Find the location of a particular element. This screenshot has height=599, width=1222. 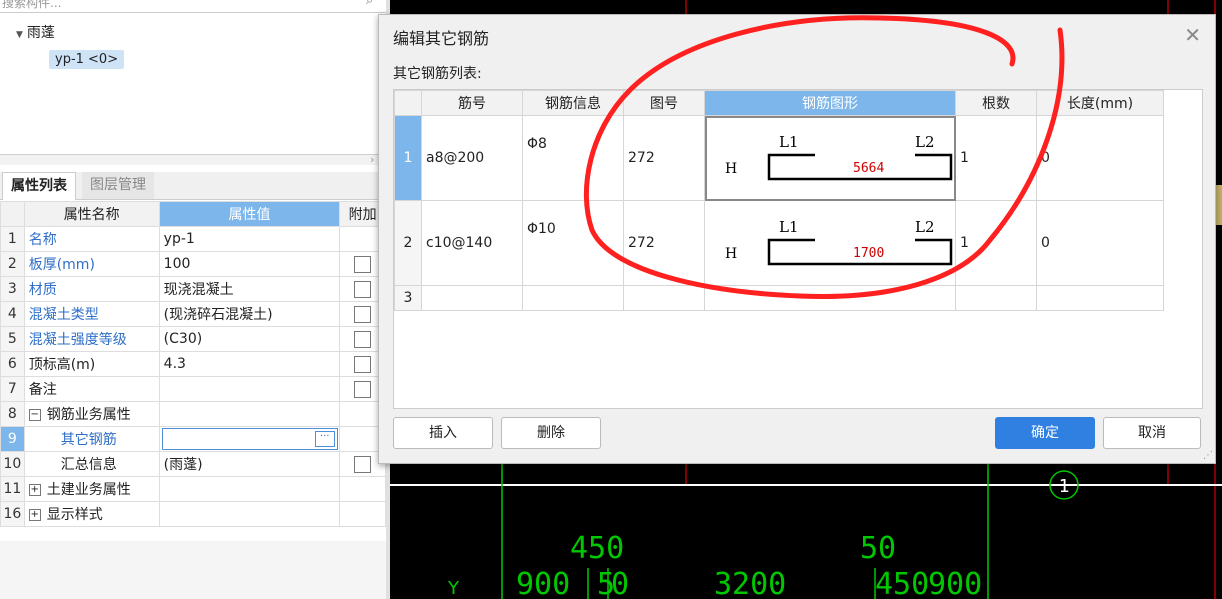

ok-button: 确定 is located at coordinates (1045, 433).